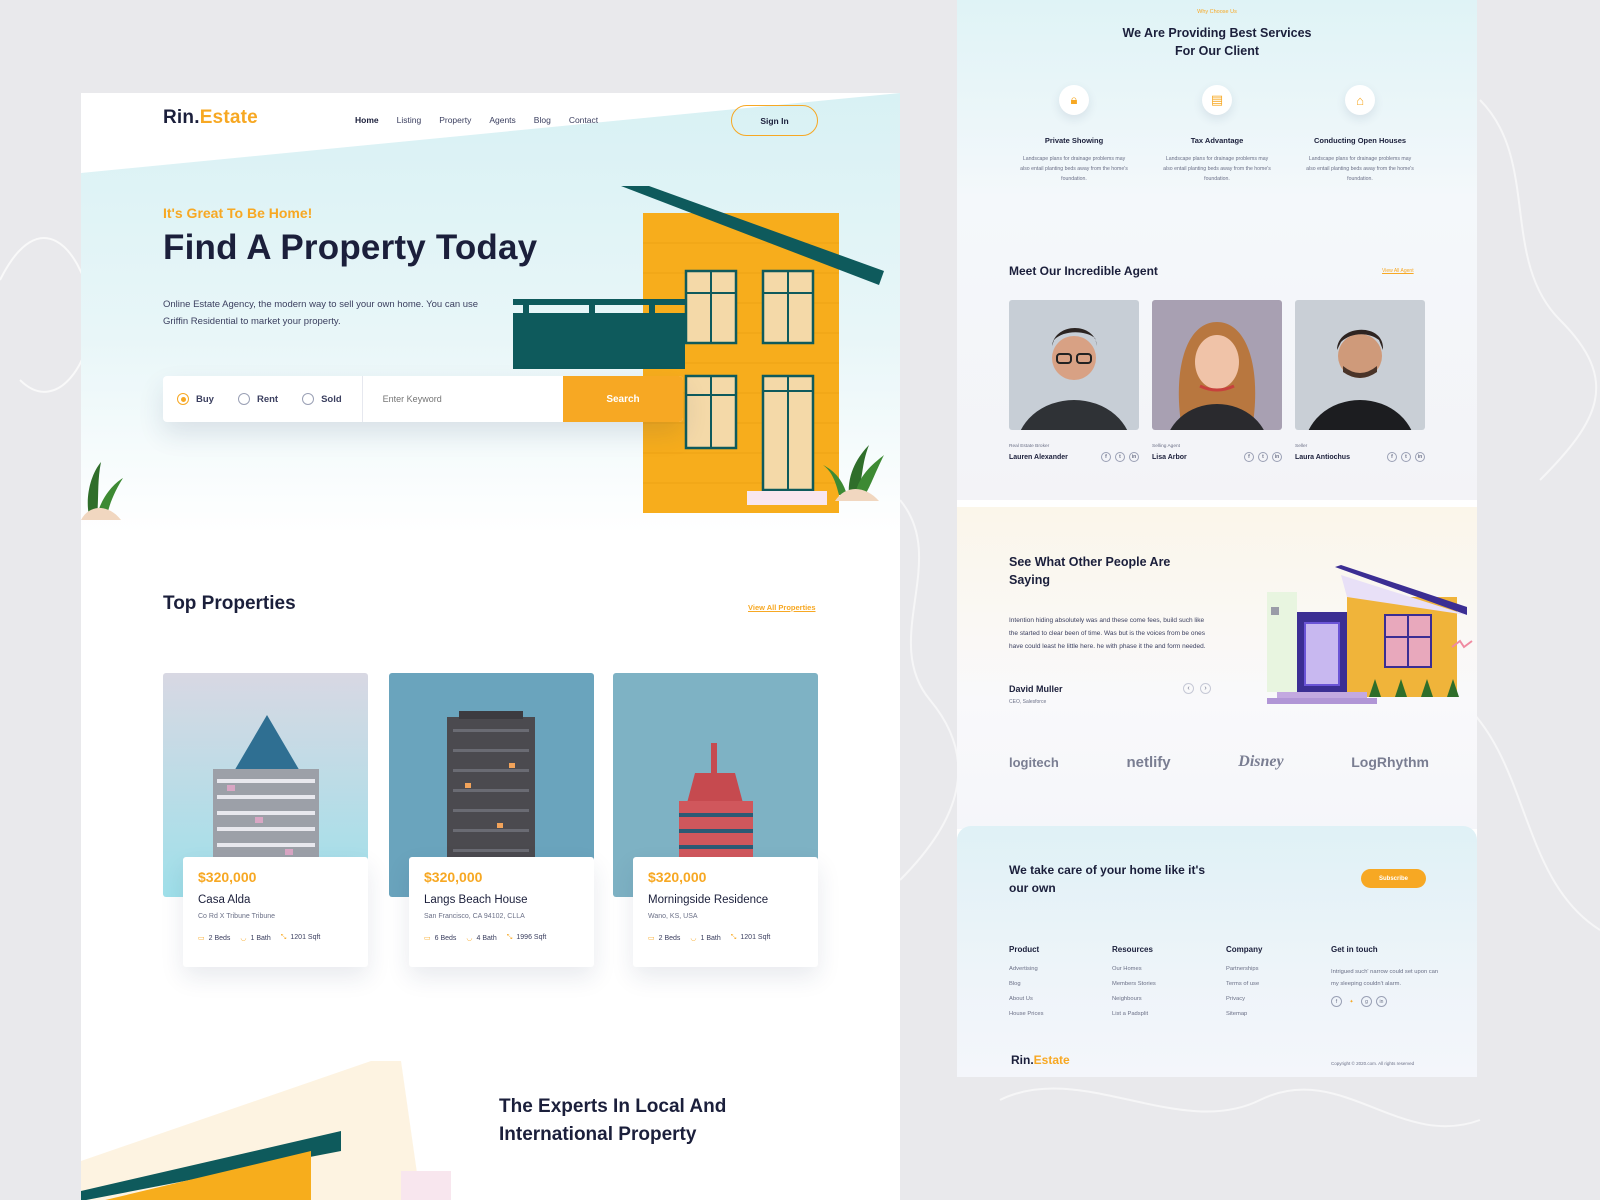 The height and width of the screenshot is (1200, 1600). What do you see at coordinates (1217, 100) in the screenshot?
I see `document-icon: ▤` at bounding box center [1217, 100].